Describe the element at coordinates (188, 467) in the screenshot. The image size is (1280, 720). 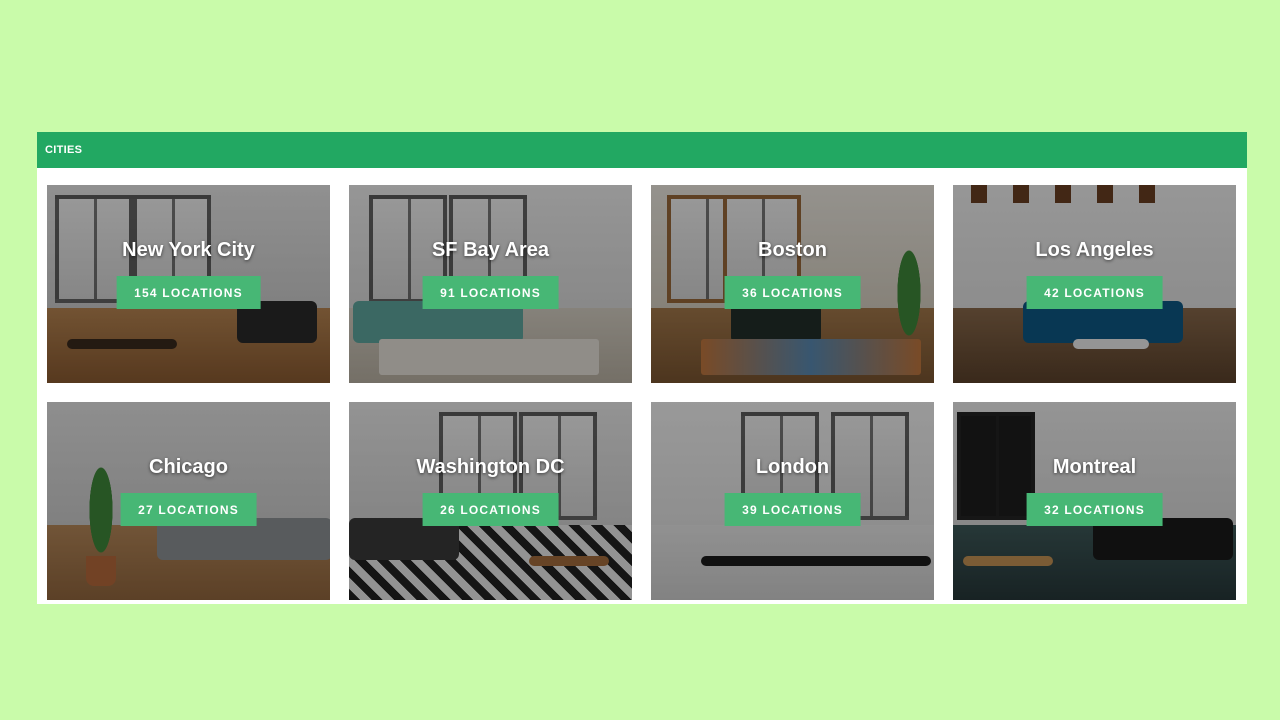
I see `city-name: Chicago` at that location.